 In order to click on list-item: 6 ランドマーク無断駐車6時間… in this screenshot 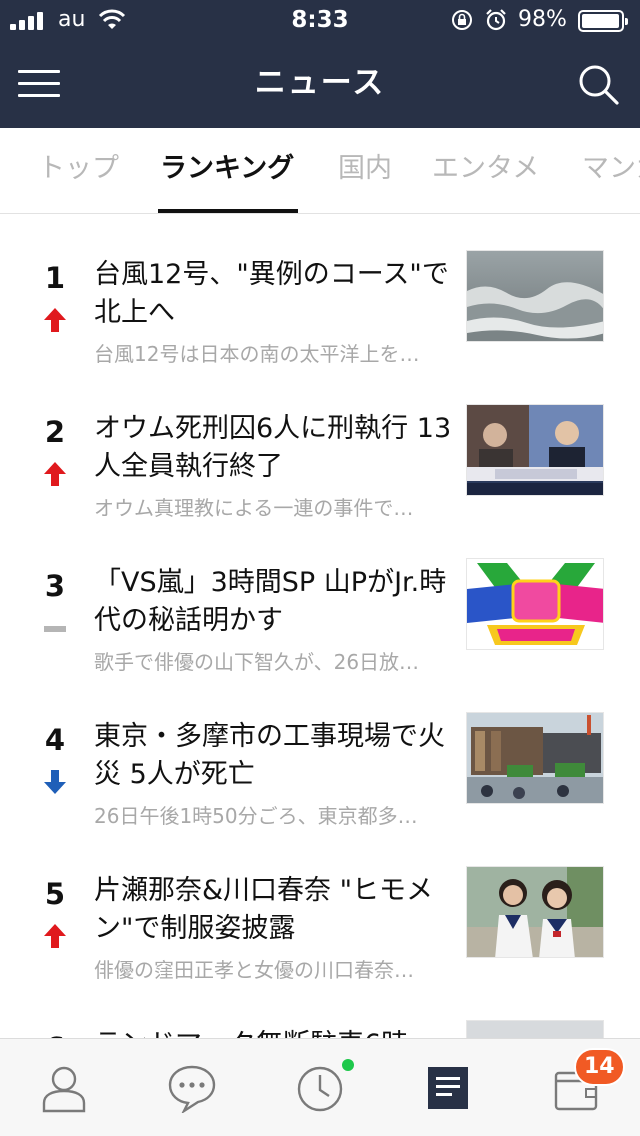, I will do `click(320, 1011)`.